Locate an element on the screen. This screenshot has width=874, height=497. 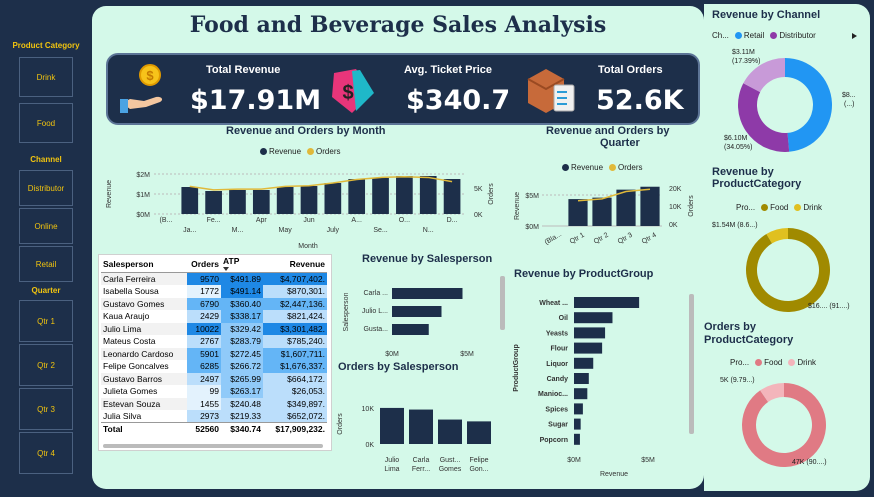
cell-salesperson: Gustavo Barros is located at coordinates (144, 378).